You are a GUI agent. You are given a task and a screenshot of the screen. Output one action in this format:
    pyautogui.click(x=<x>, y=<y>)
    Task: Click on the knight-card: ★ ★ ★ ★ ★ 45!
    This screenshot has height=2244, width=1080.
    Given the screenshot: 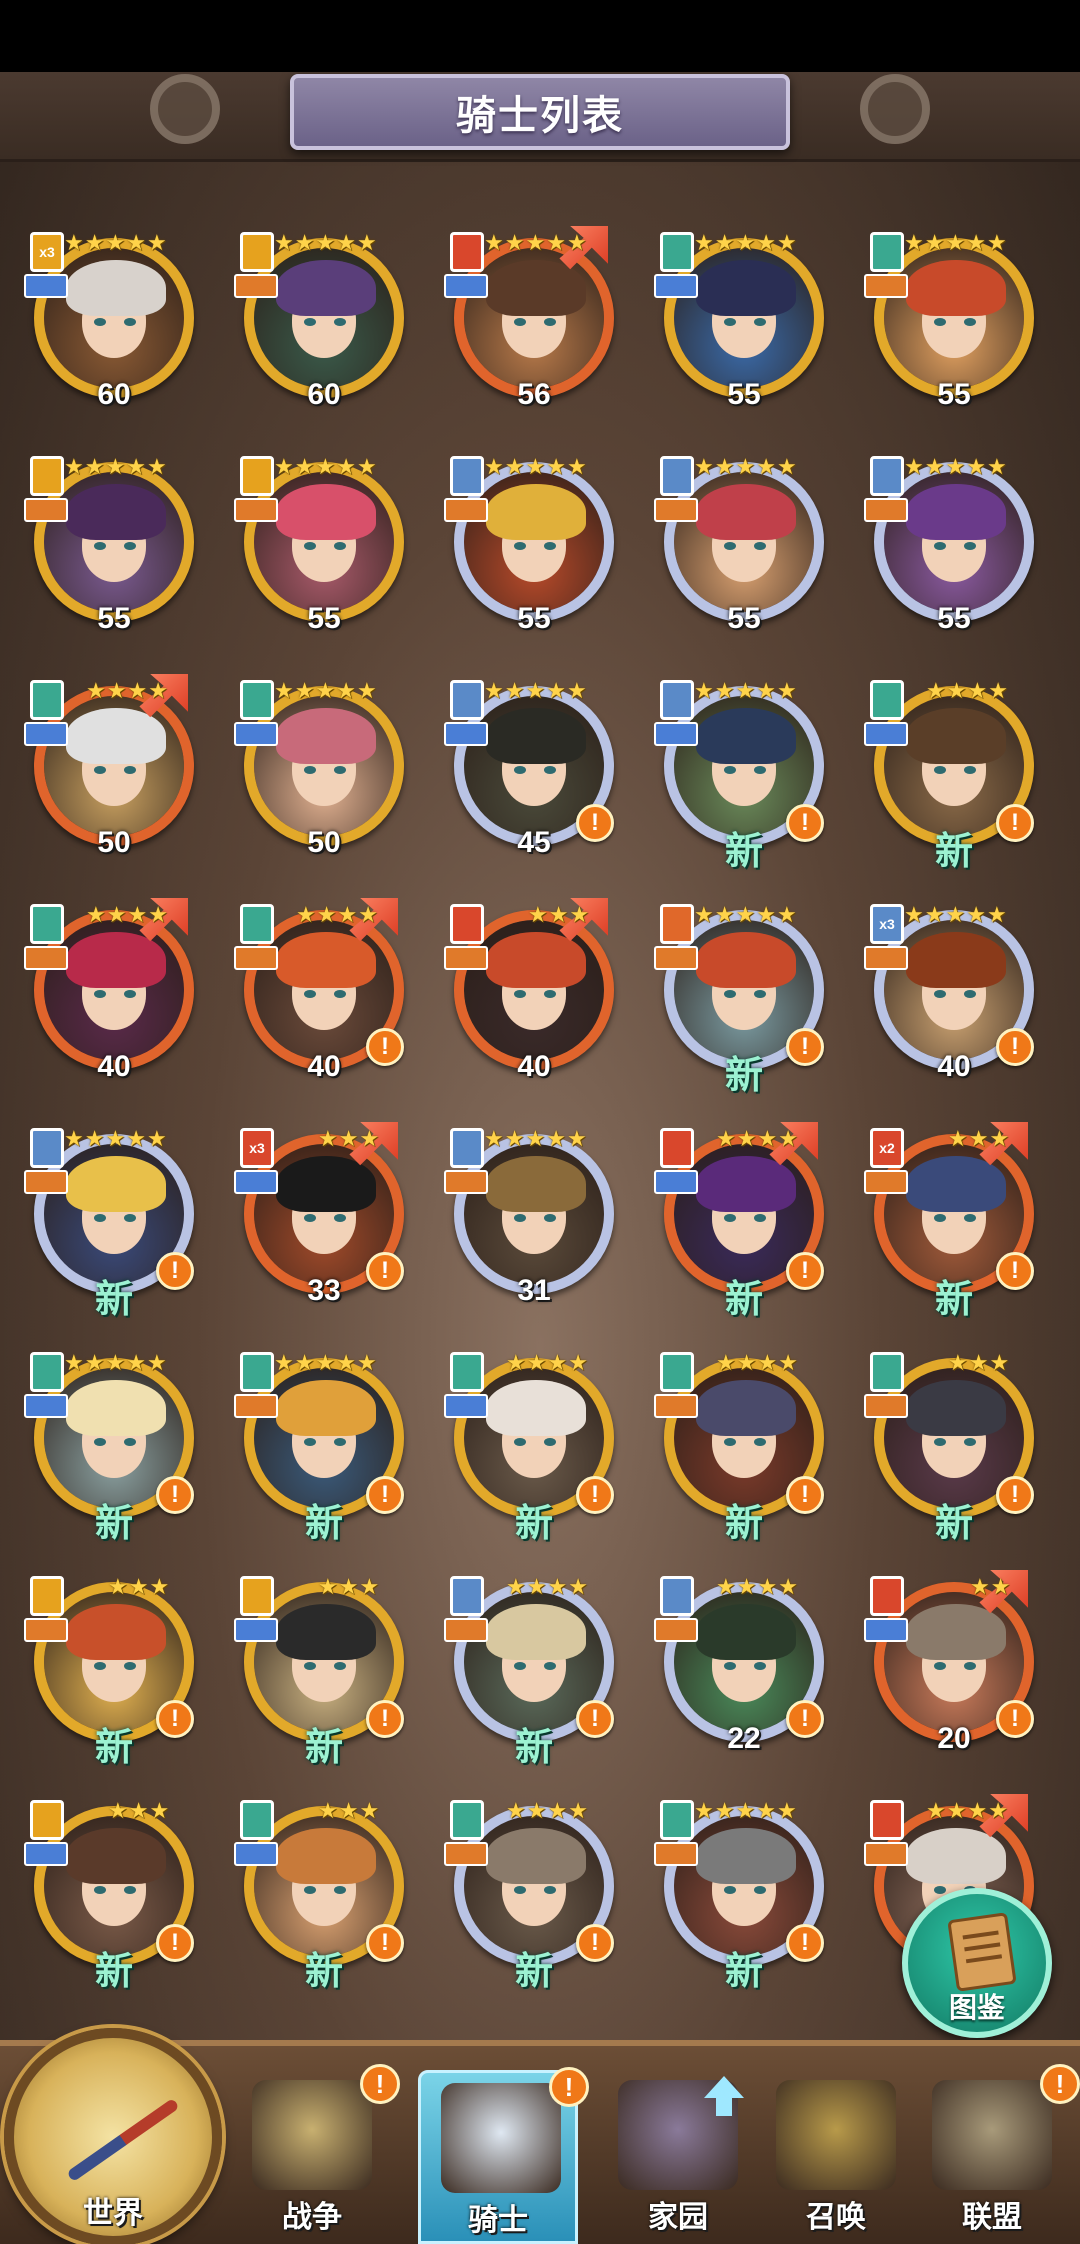 What is the action you would take?
    pyautogui.click(x=534, y=776)
    